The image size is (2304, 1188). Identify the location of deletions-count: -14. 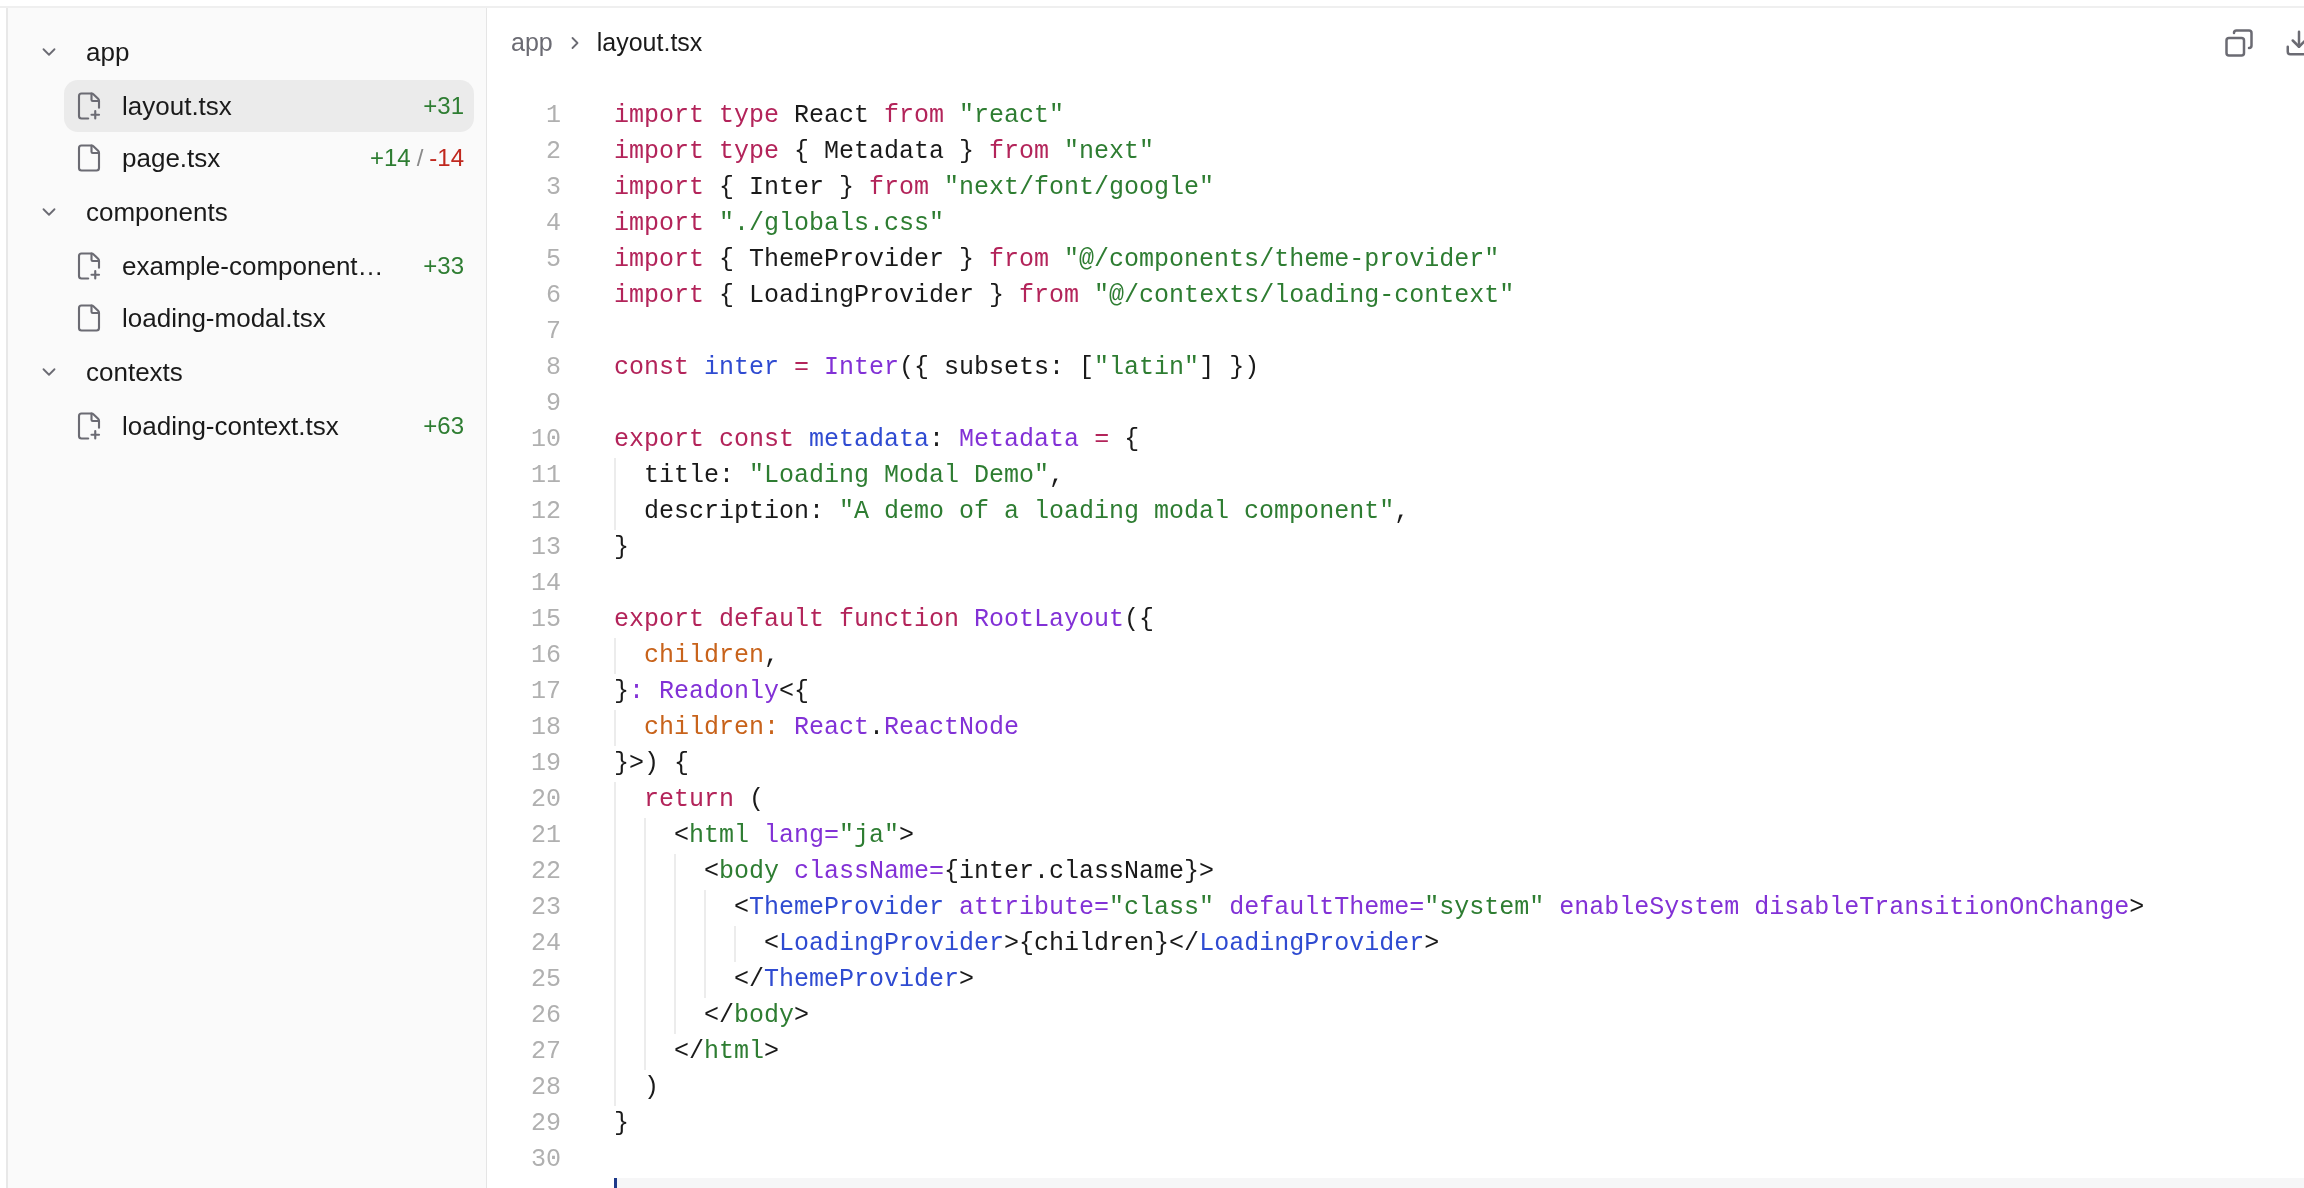
(446, 158).